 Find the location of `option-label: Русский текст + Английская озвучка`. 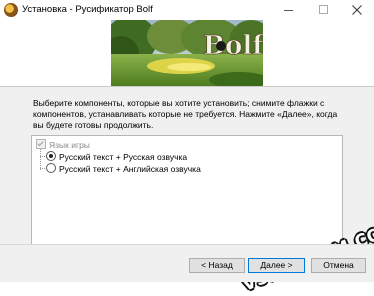

option-label: Русский текст + Английская озвучка is located at coordinates (130, 169).